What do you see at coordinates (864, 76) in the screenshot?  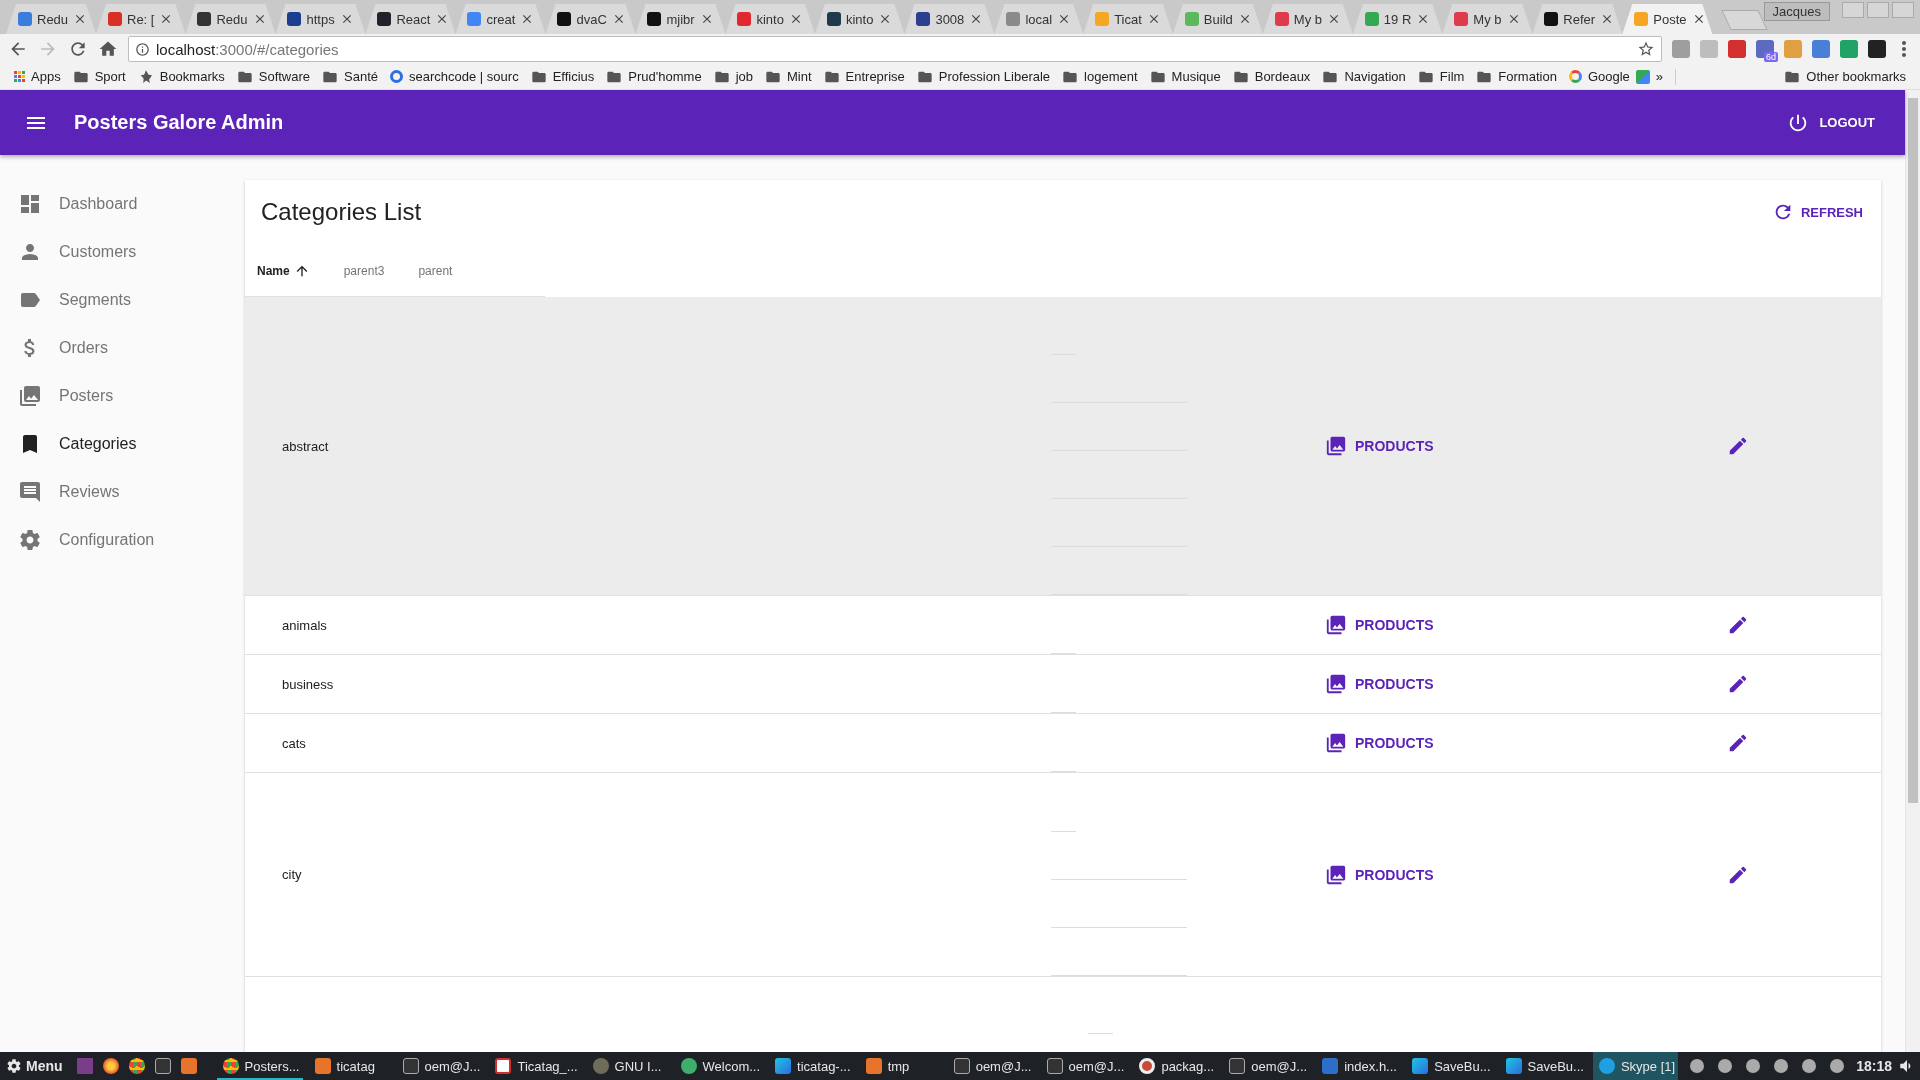 I see `bookmark-item: Entreprise` at bounding box center [864, 76].